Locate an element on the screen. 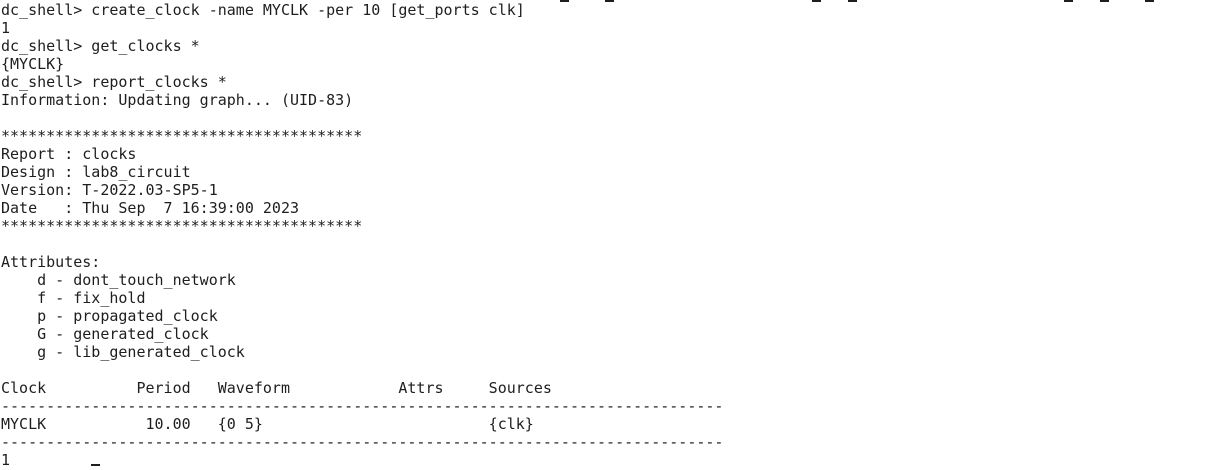 The width and height of the screenshot is (1228, 470). command-line: dc_shell> get_clocks * is located at coordinates (100, 46).